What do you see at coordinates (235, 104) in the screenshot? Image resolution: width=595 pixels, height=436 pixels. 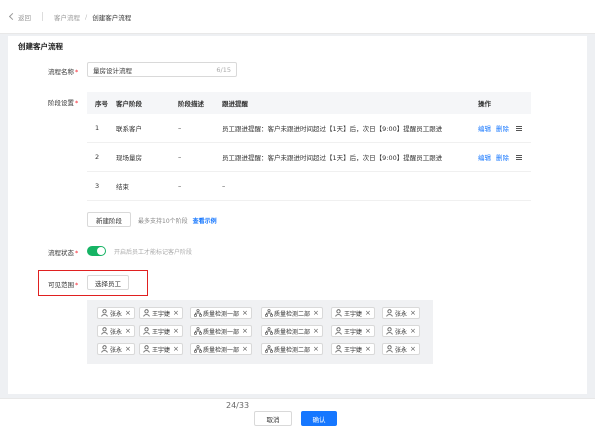 I see `col-header-remind: 跟进提醒` at bounding box center [235, 104].